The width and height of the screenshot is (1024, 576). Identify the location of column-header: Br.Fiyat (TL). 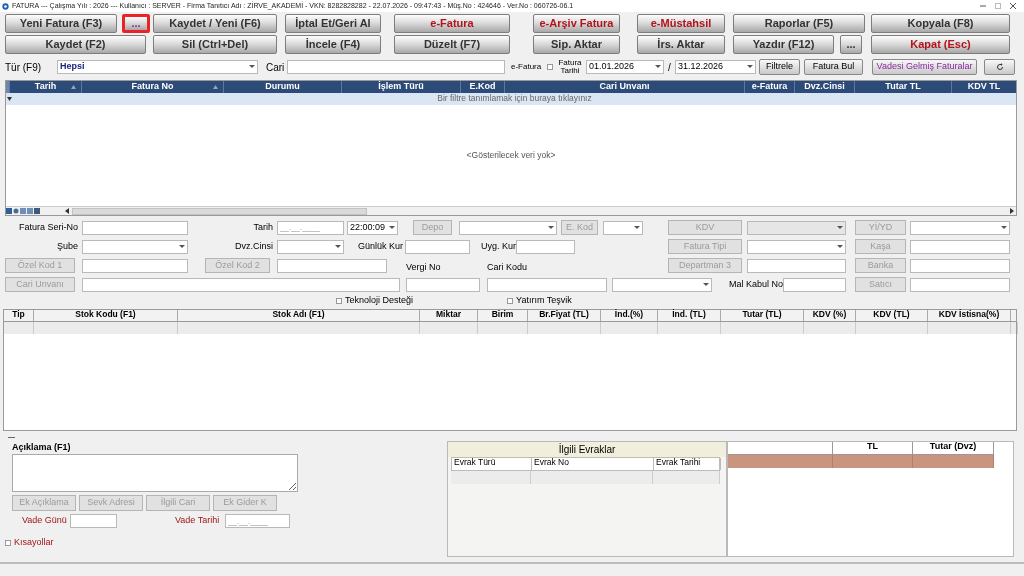
(564, 315).